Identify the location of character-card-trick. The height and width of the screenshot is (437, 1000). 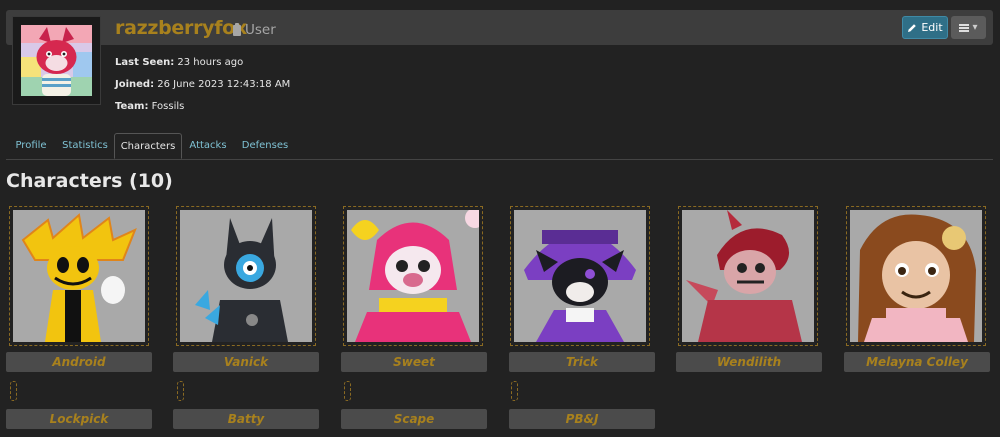
(580, 276).